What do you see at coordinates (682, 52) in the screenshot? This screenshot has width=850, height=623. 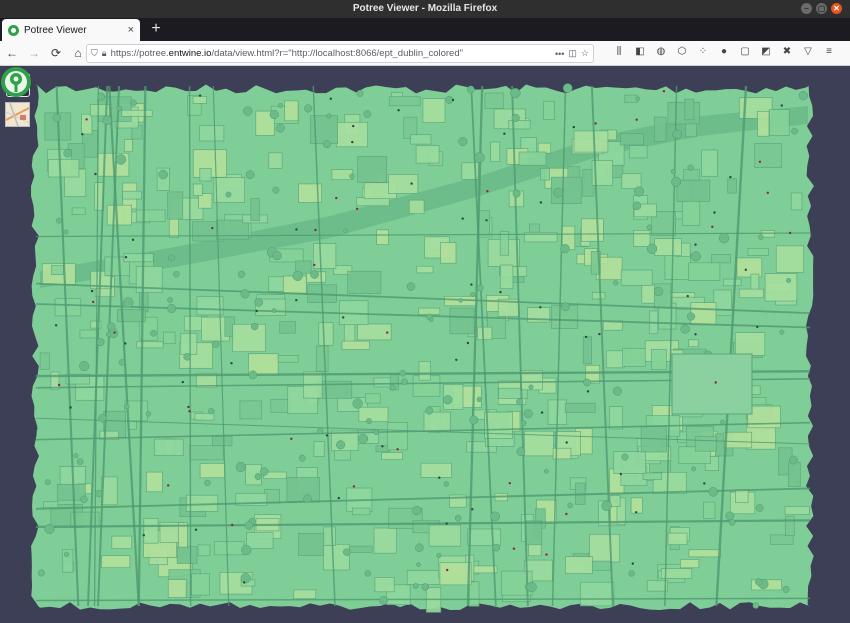 I see `extension-icon: ⬡` at bounding box center [682, 52].